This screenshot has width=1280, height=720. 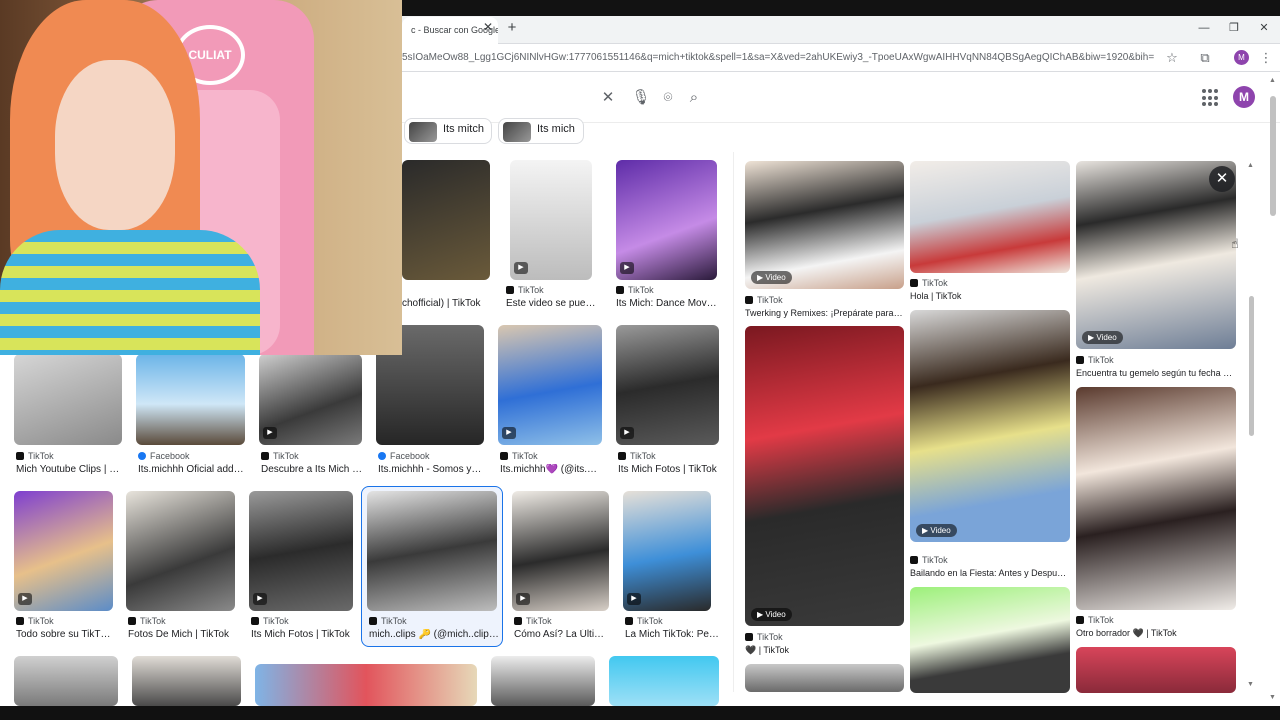 What do you see at coordinates (1234, 28) in the screenshot?
I see `restore-icon: ❐` at bounding box center [1234, 28].